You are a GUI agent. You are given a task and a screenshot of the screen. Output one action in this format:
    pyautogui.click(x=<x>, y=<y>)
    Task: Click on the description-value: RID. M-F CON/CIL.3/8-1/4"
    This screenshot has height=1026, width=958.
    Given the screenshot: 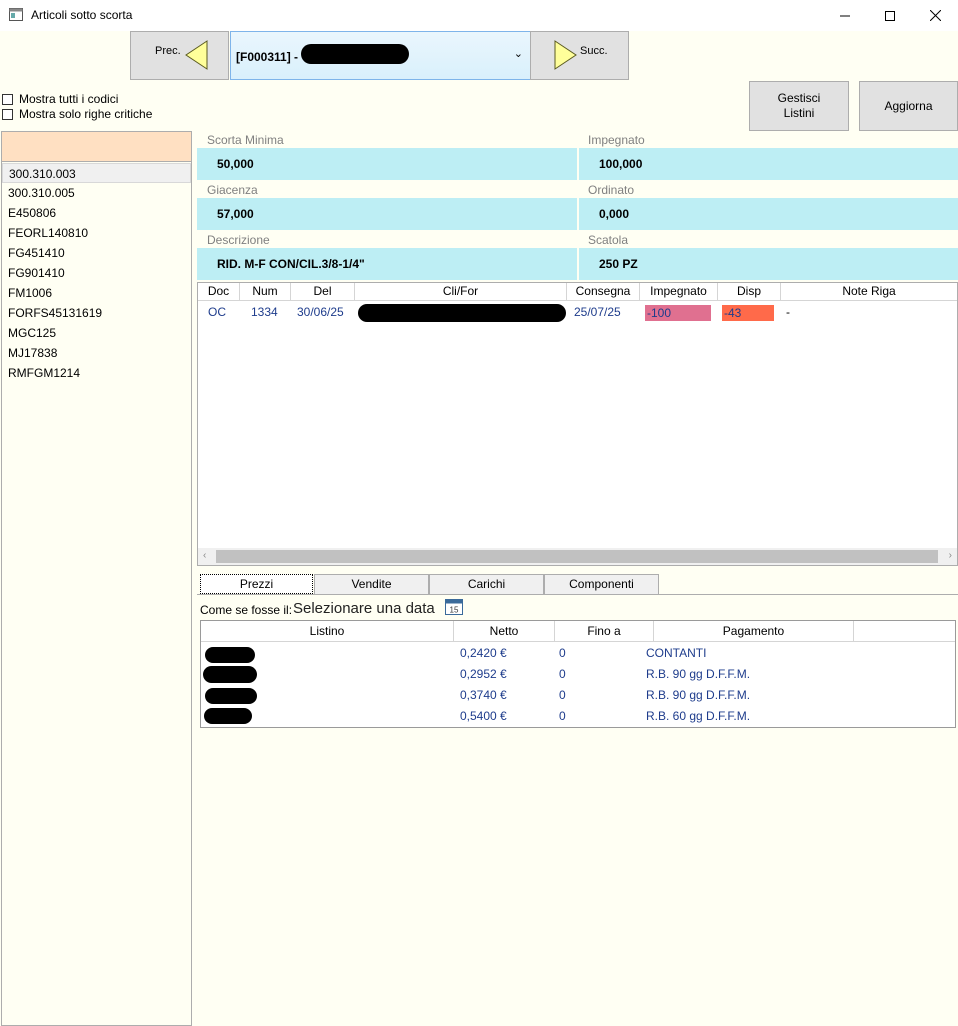 What is the action you would take?
    pyautogui.click(x=291, y=264)
    